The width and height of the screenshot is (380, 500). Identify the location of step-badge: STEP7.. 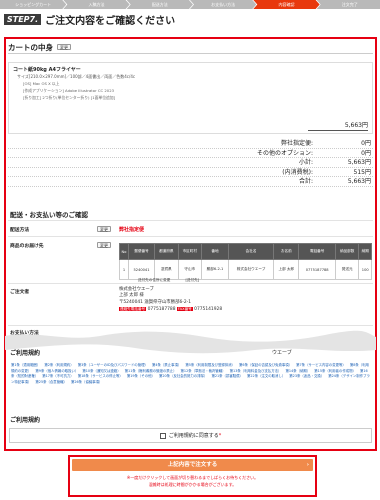
(23, 19).